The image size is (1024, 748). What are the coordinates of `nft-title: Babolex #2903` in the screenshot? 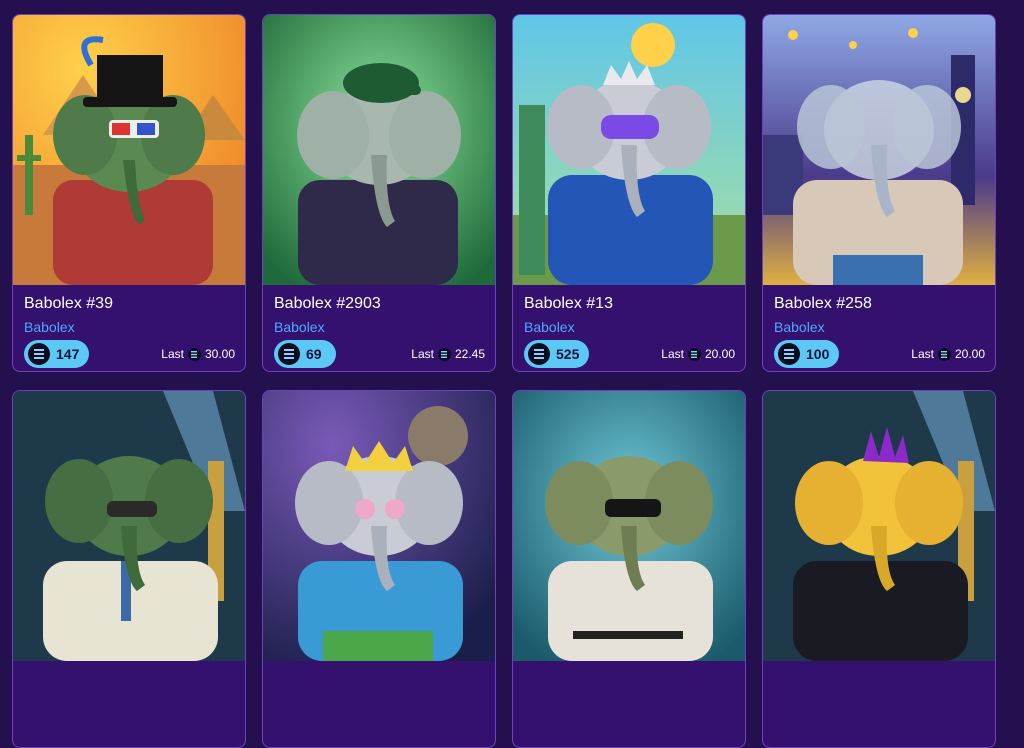 It's located at (327, 304).